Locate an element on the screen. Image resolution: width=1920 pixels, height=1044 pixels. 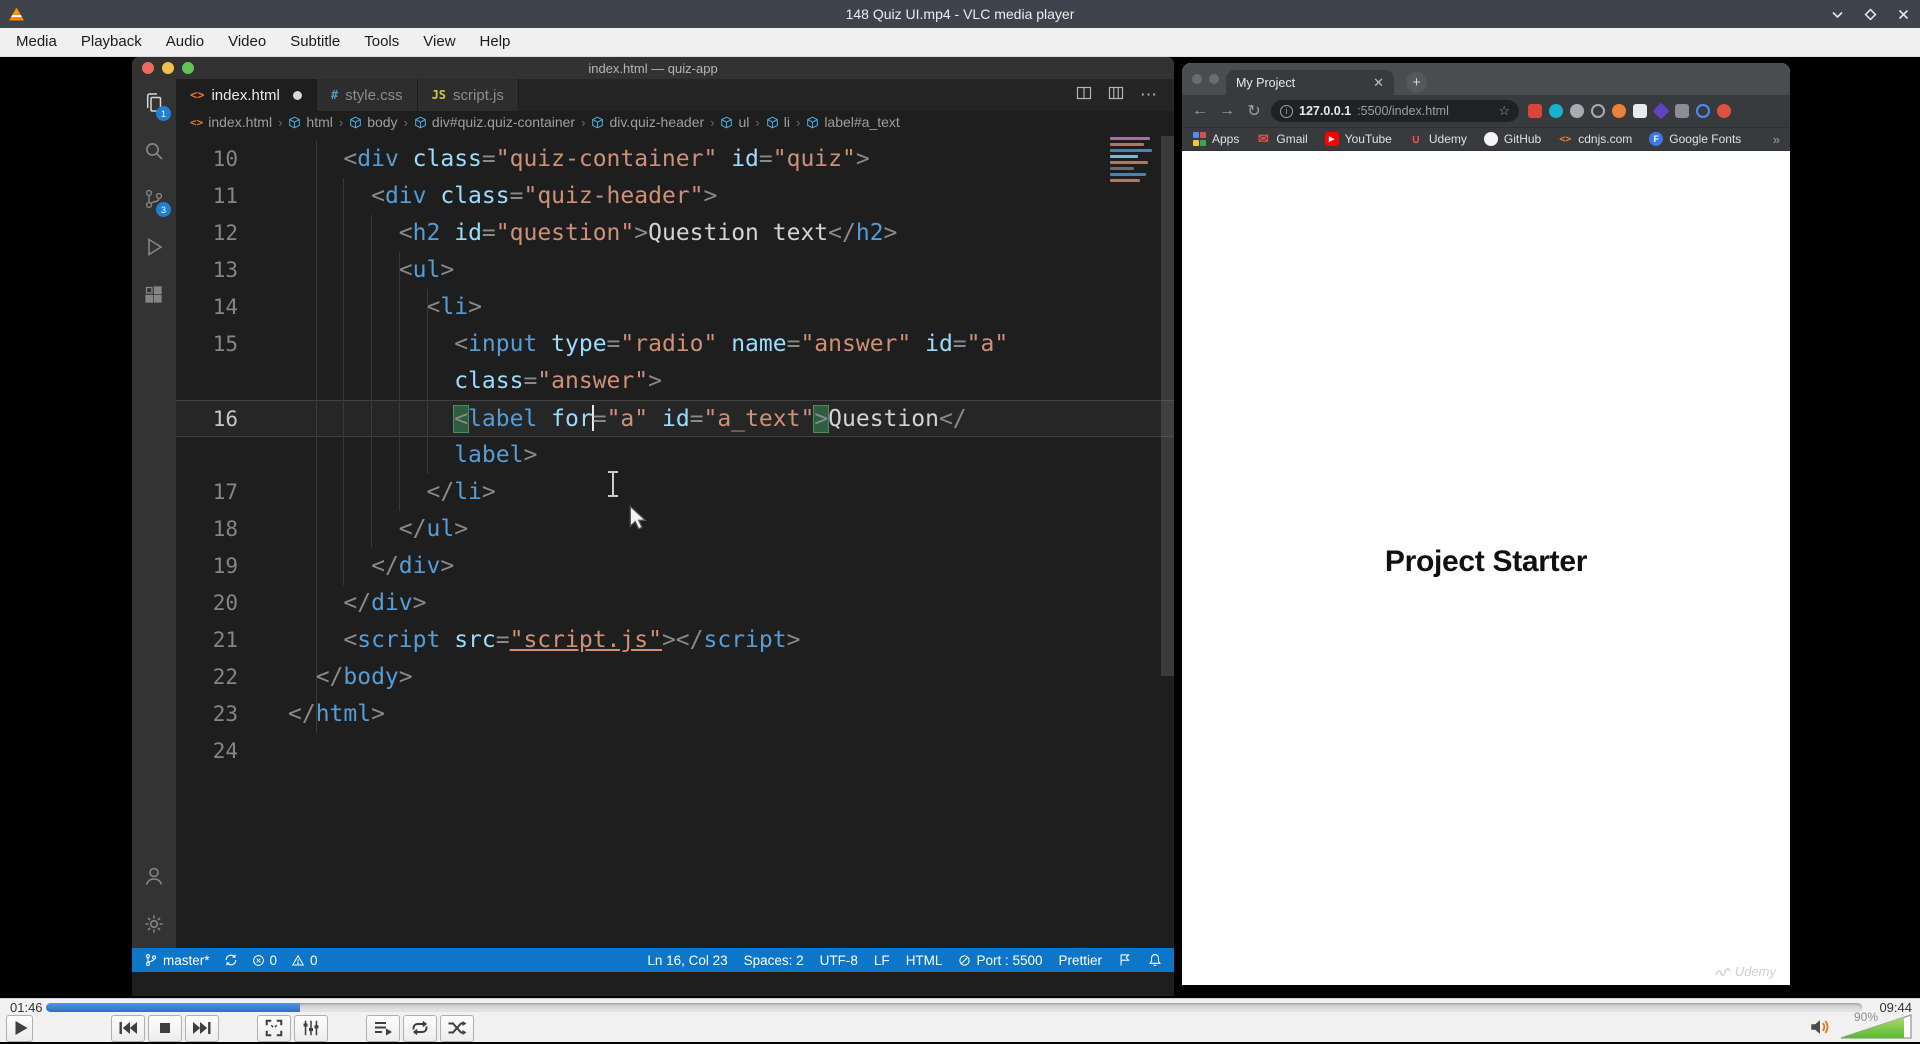
menu-tools: Tools is located at coordinates (381, 42).